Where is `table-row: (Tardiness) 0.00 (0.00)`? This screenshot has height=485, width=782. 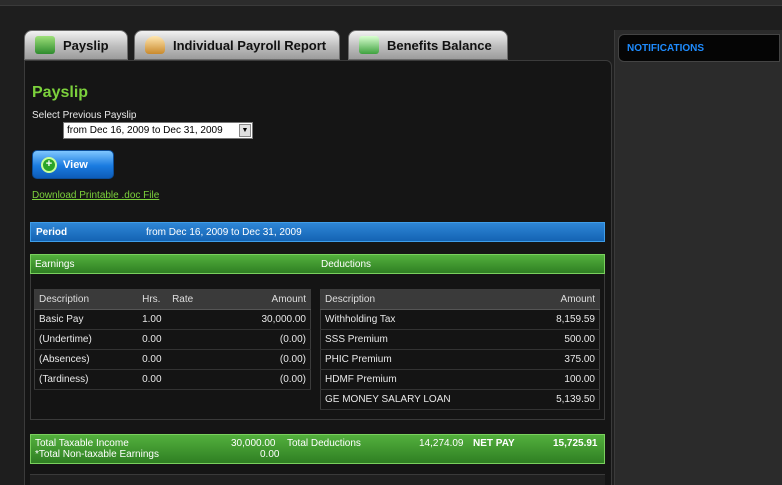
table-row: (Tardiness) 0.00 (0.00) is located at coordinates (172, 379).